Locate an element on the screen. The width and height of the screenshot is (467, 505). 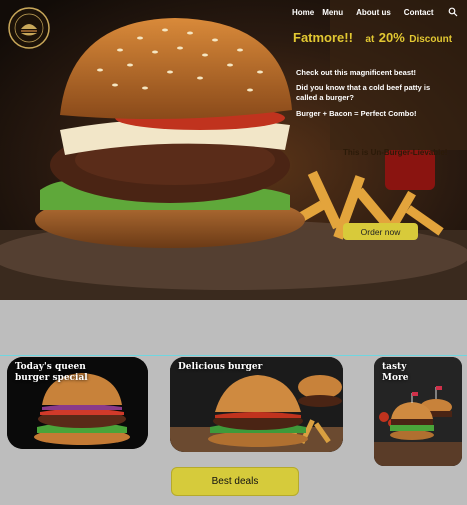
card-tasty-more: tasty More is located at coordinates (418, 411).